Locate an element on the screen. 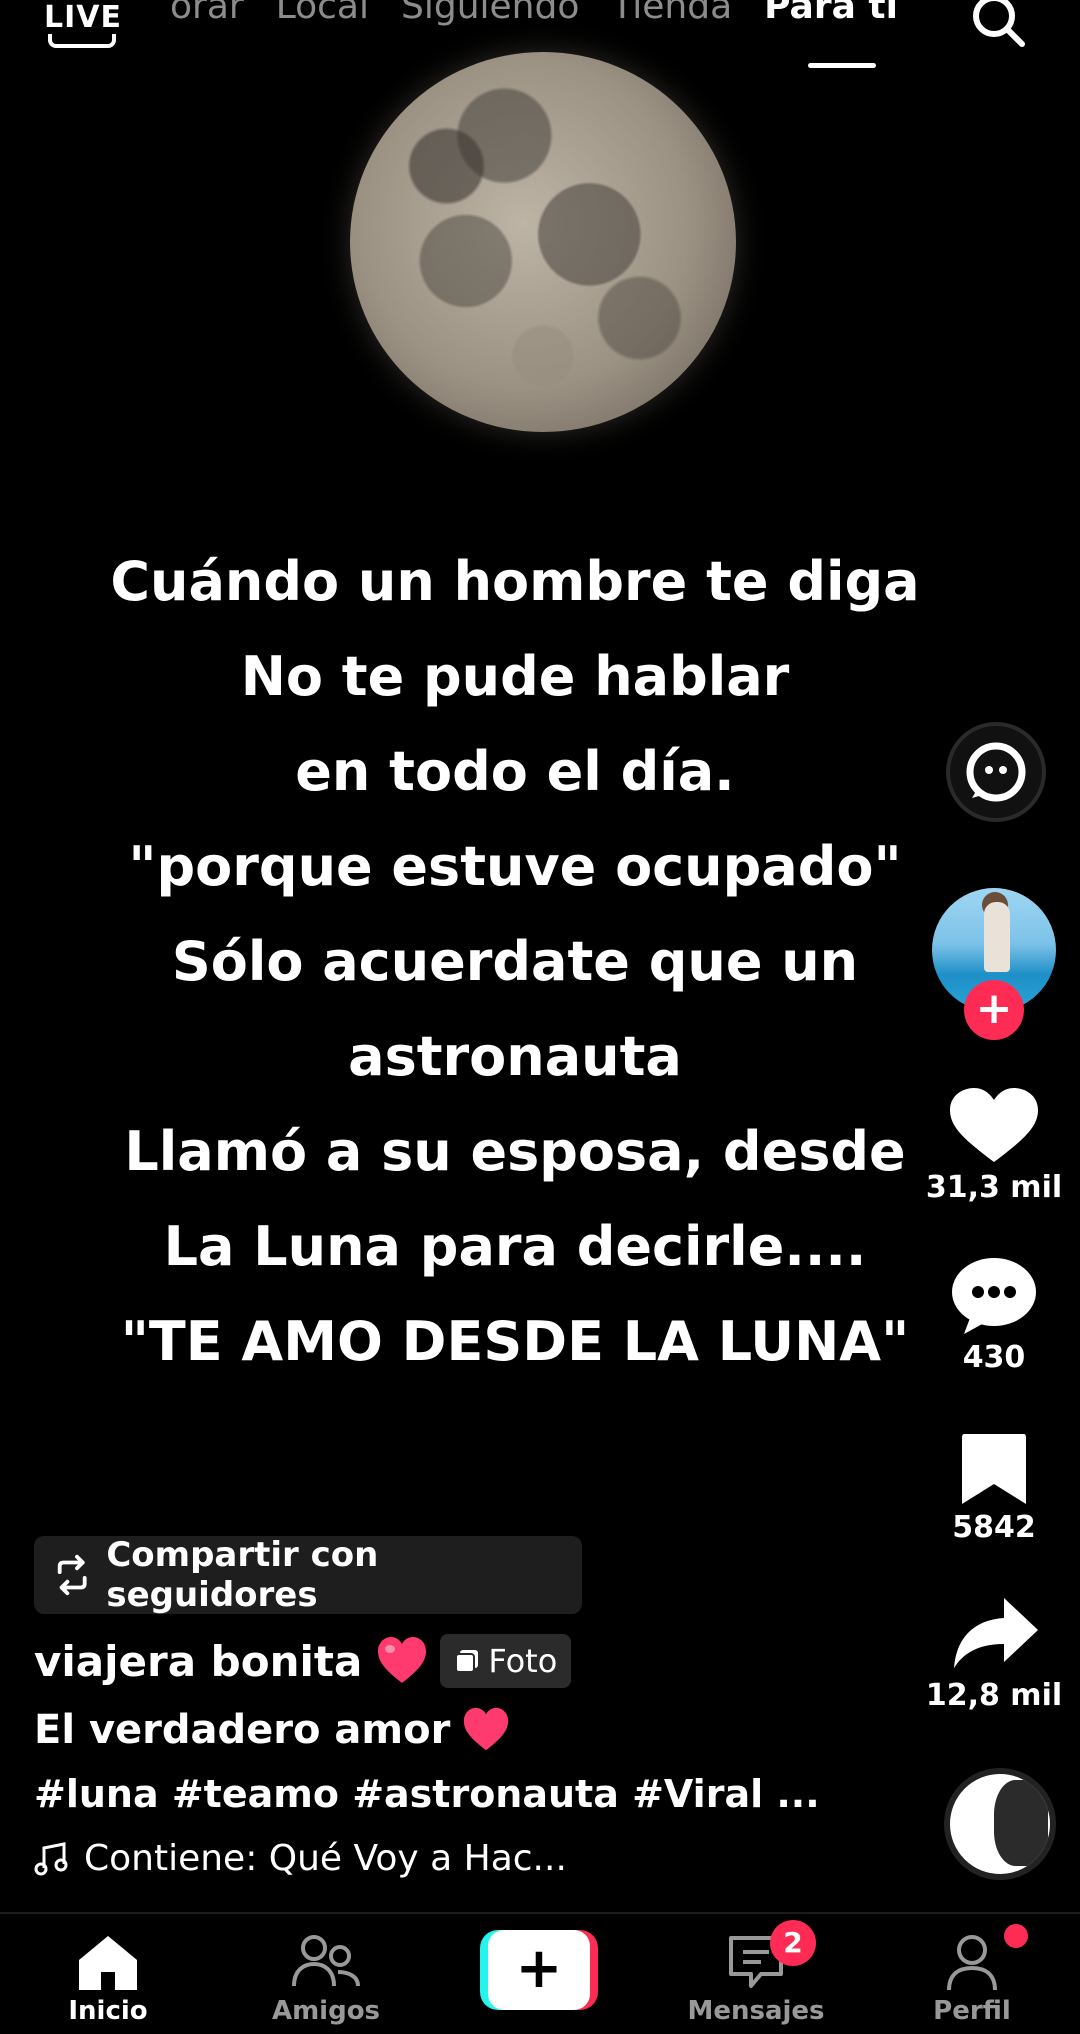  nav-label: Amigos is located at coordinates (326, 2011).